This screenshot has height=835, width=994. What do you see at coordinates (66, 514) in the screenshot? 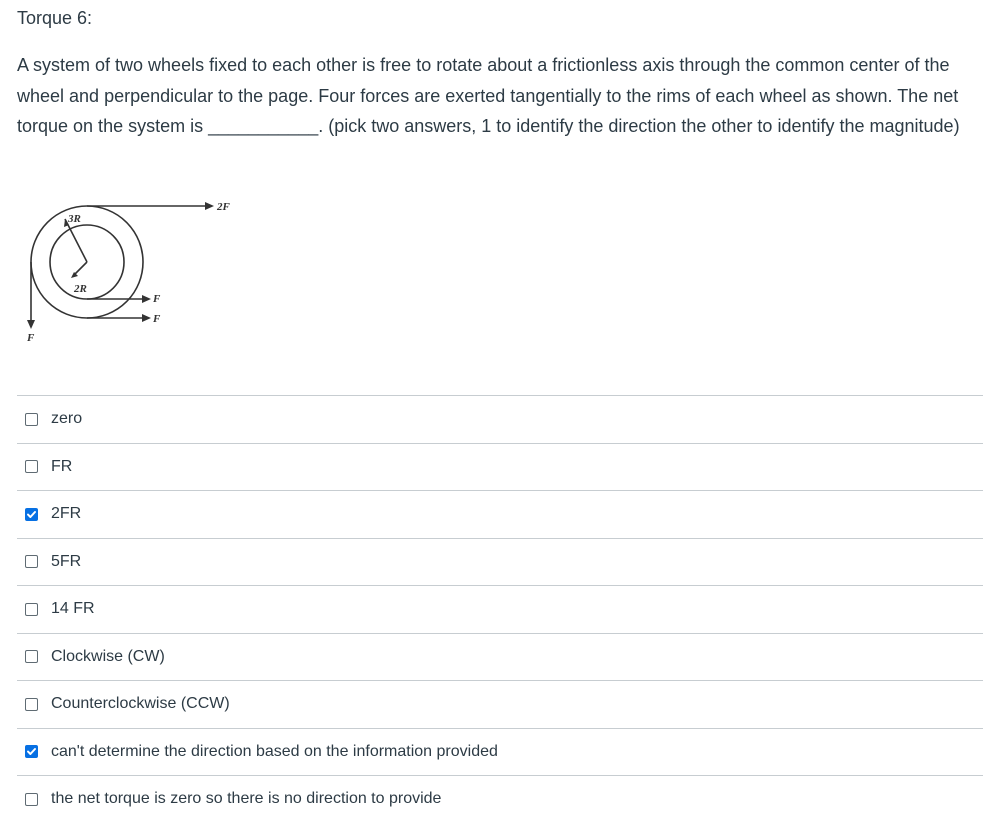
I see `answer-label: 2FR` at bounding box center [66, 514].